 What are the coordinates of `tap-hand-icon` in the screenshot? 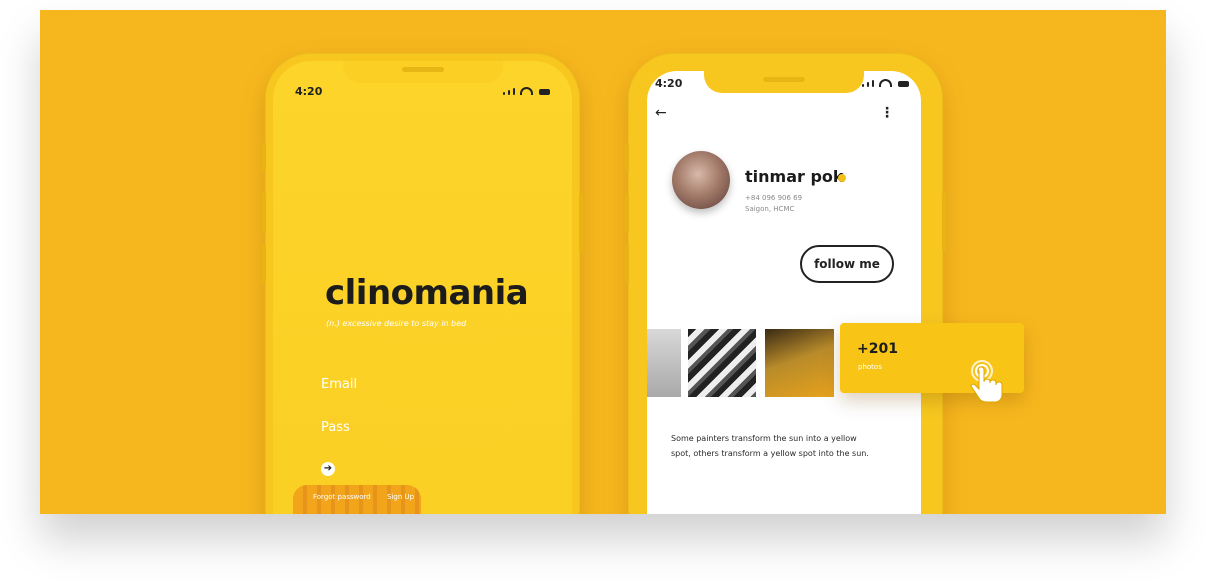 It's located at (986, 381).